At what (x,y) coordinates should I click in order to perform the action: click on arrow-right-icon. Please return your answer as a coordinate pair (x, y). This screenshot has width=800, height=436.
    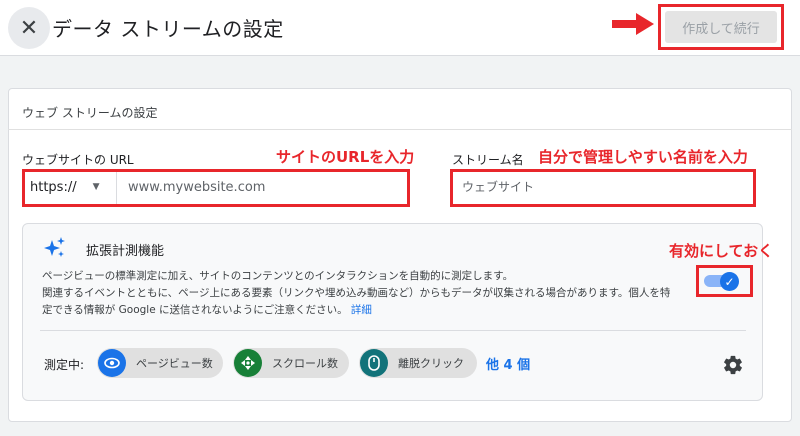
    Looking at the image, I should click on (633, 24).